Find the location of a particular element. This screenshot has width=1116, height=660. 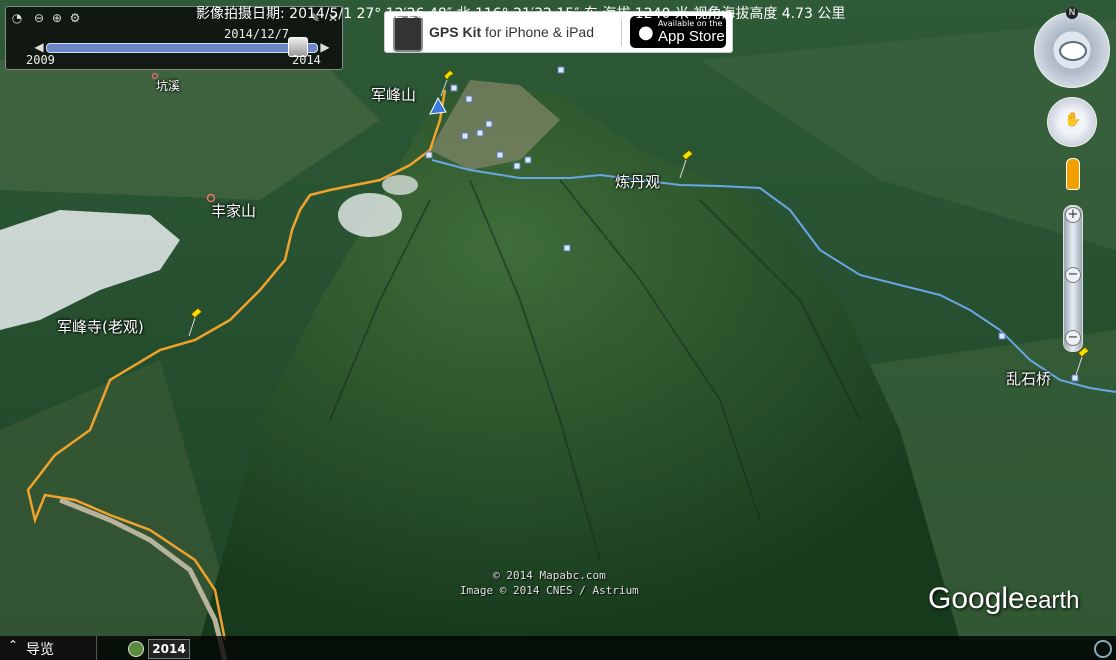

navigation-toggle: ⌃ 导览 is located at coordinates (48, 648).